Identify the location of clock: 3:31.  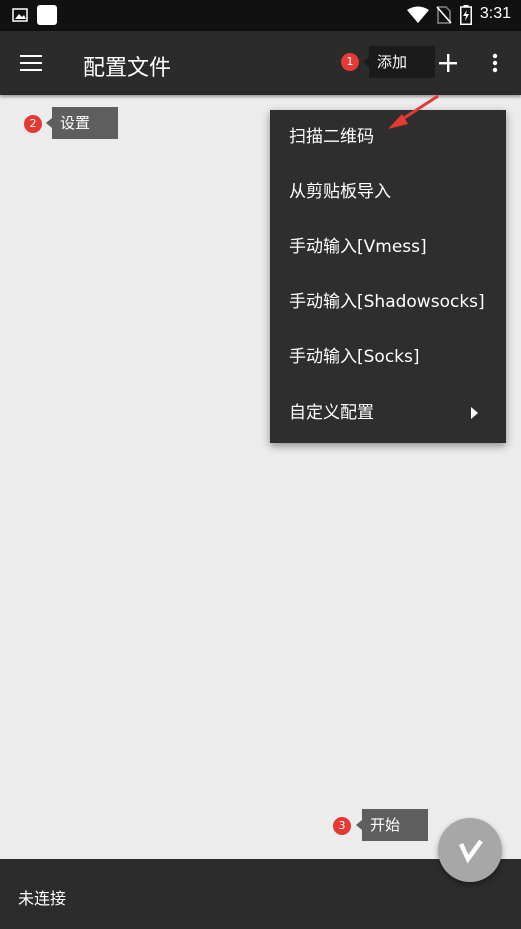
(495, 13).